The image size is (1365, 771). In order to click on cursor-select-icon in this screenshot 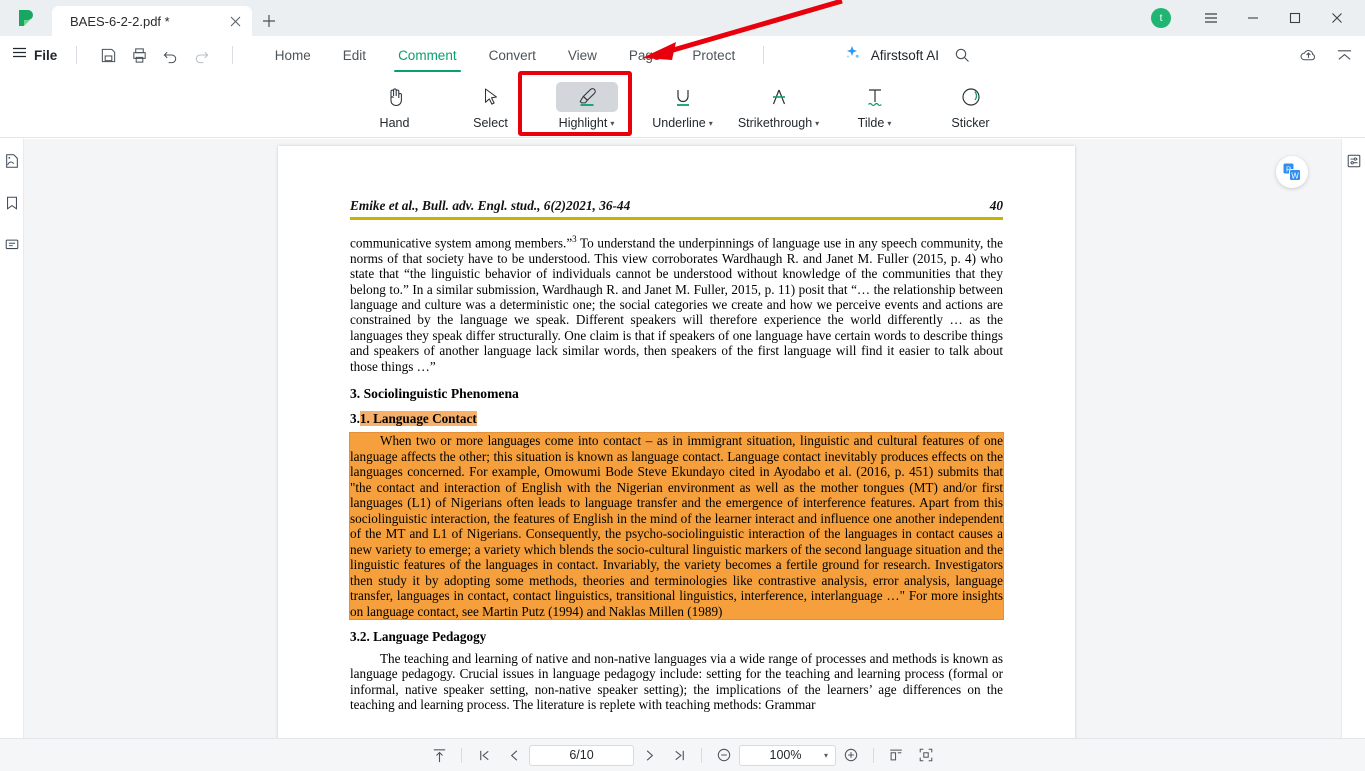, I will do `click(491, 97)`.